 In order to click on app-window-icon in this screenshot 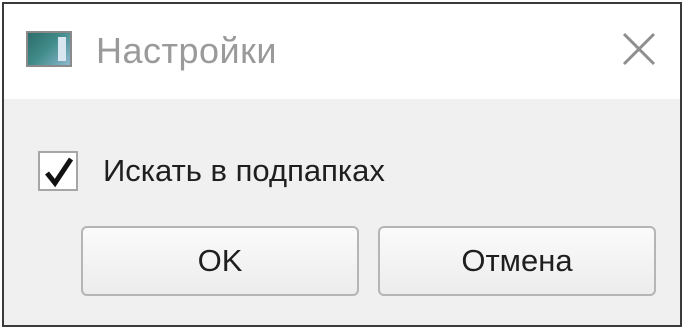, I will do `click(49, 49)`.